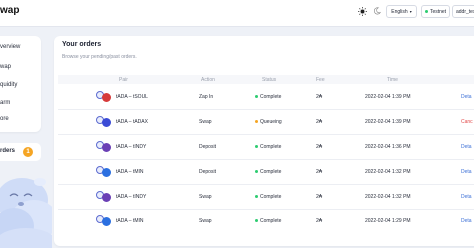 Image resolution: width=474 pixels, height=248 pixels. What do you see at coordinates (269, 80) in the screenshot?
I see `column-status: Status` at bounding box center [269, 80].